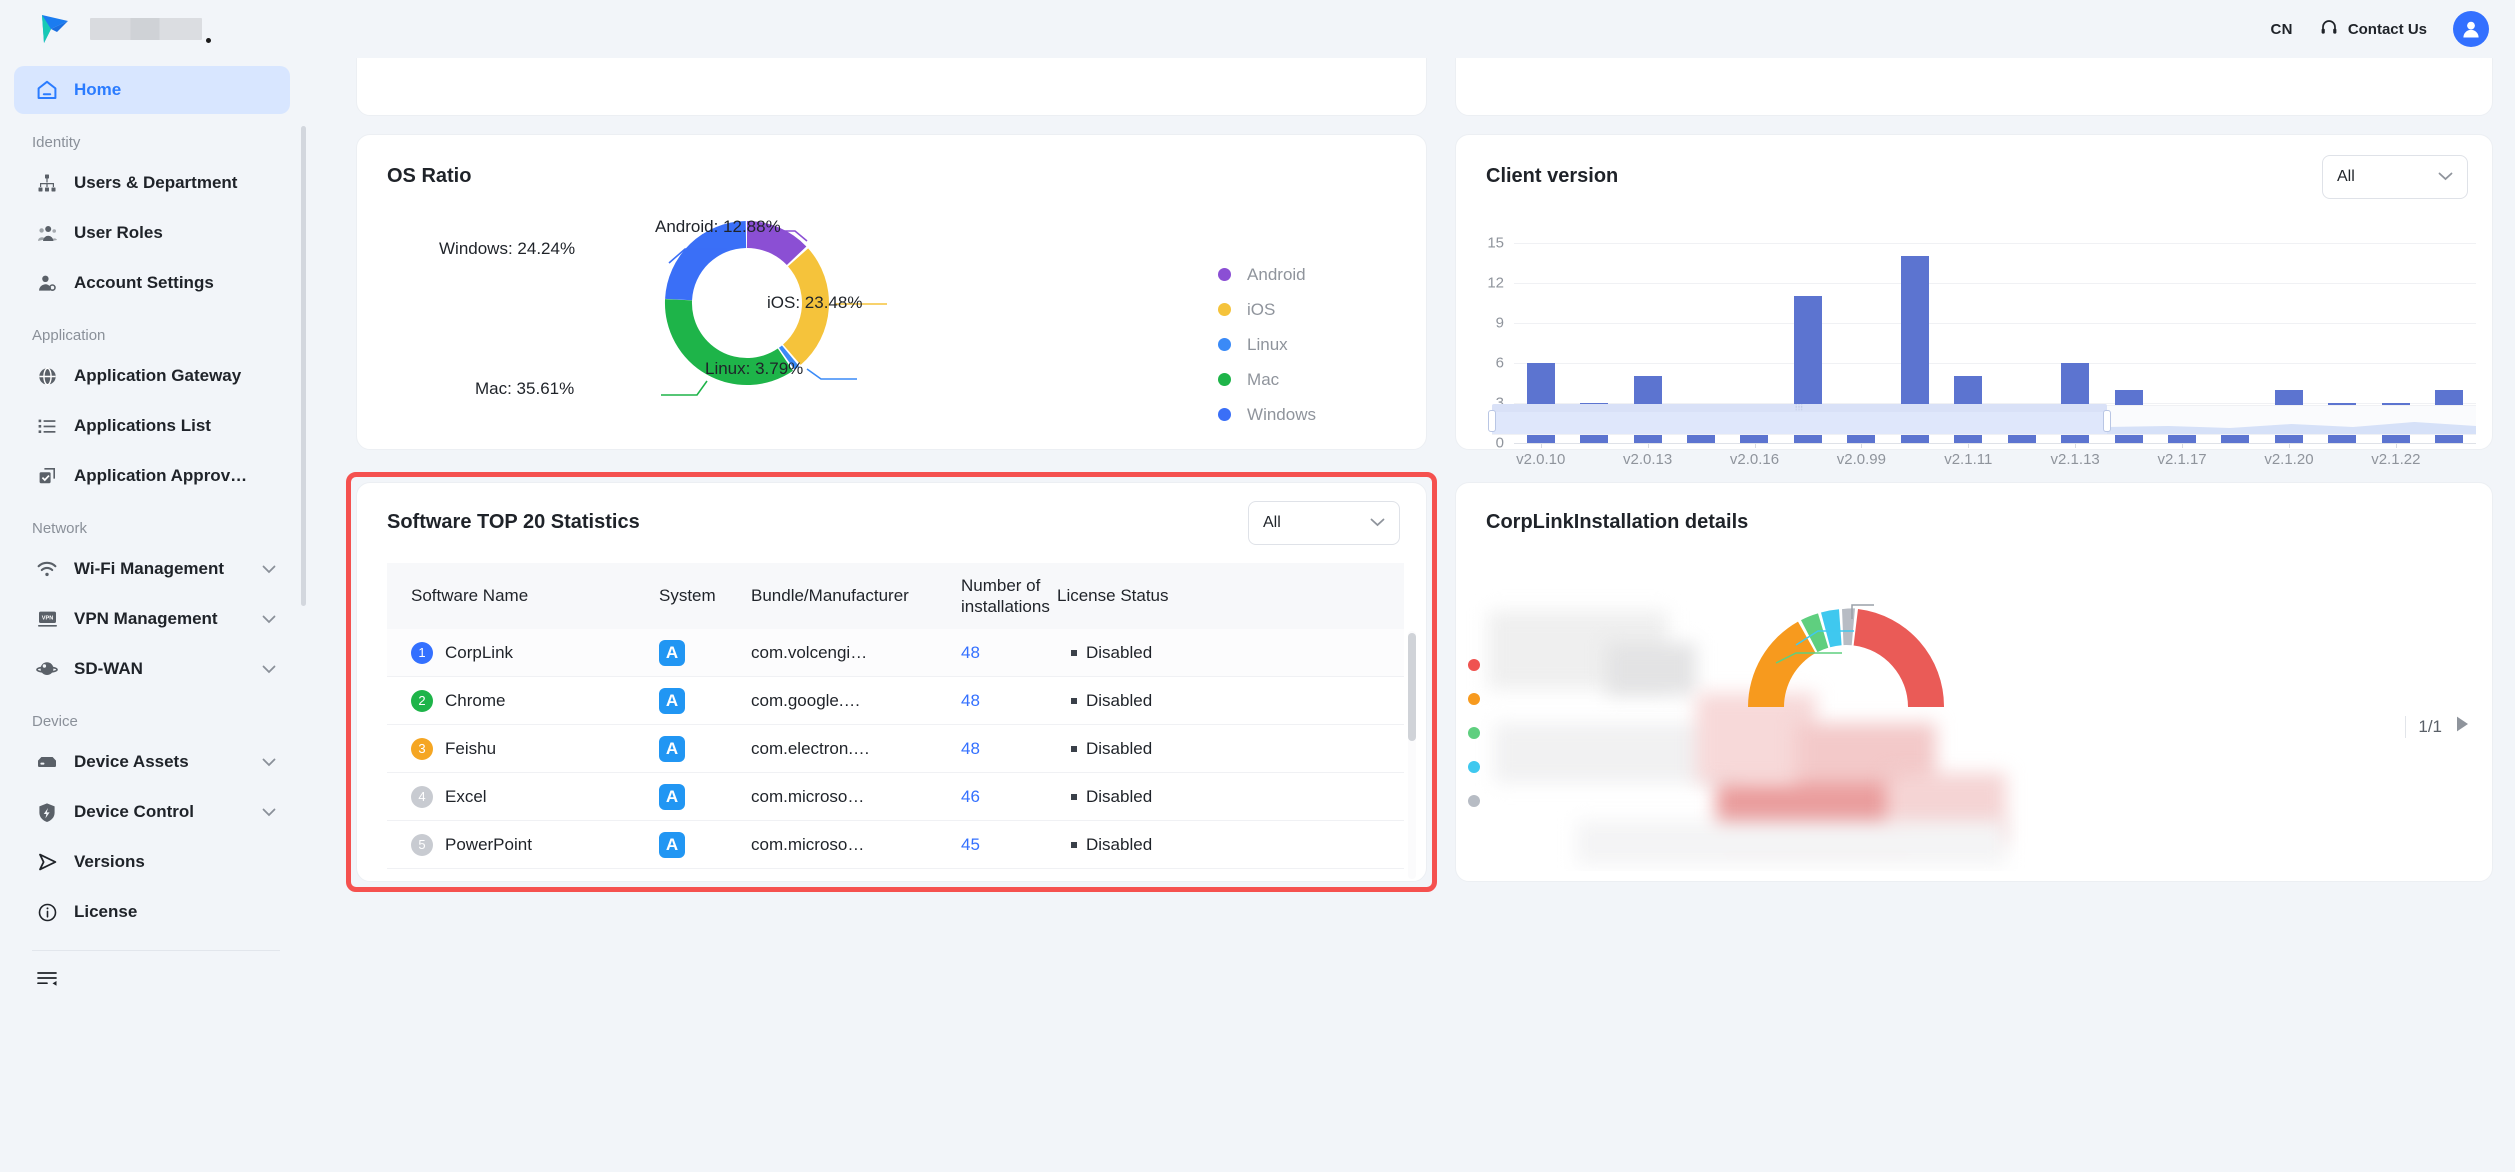 The image size is (2515, 1172). Describe the element at coordinates (687, 595) in the screenshot. I see `col-system: System` at that location.